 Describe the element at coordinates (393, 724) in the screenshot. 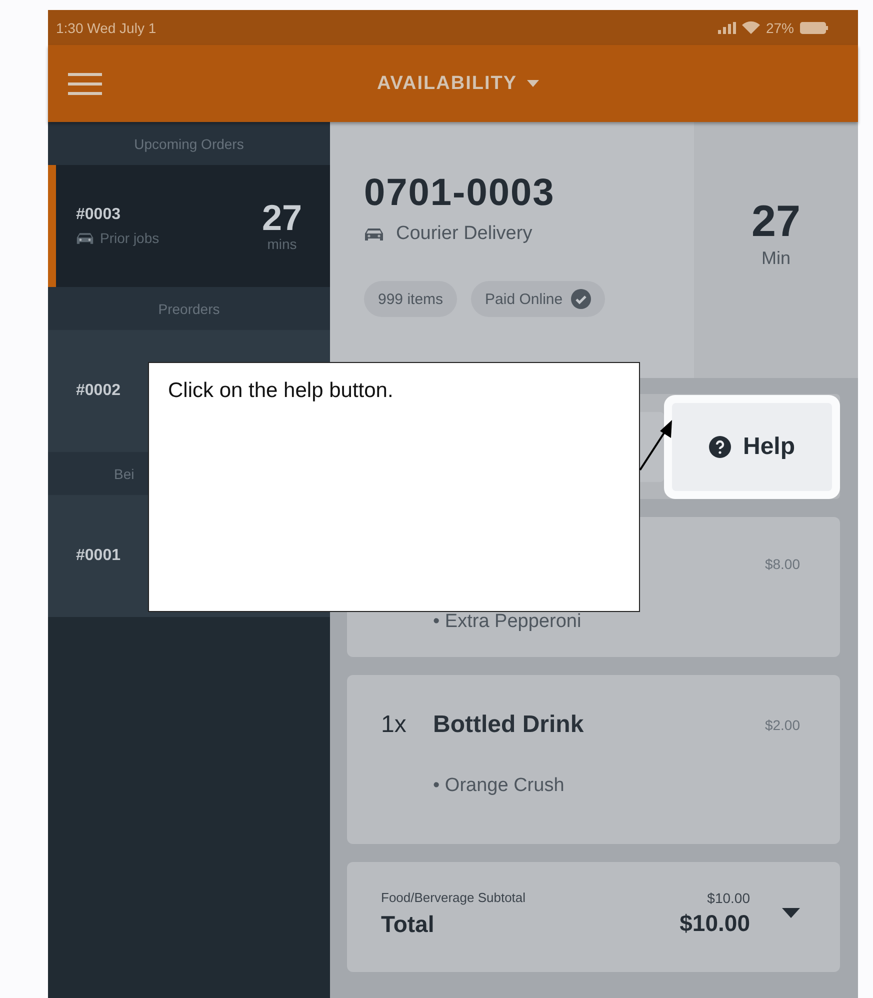

I see `item-quantity: 1x` at that location.